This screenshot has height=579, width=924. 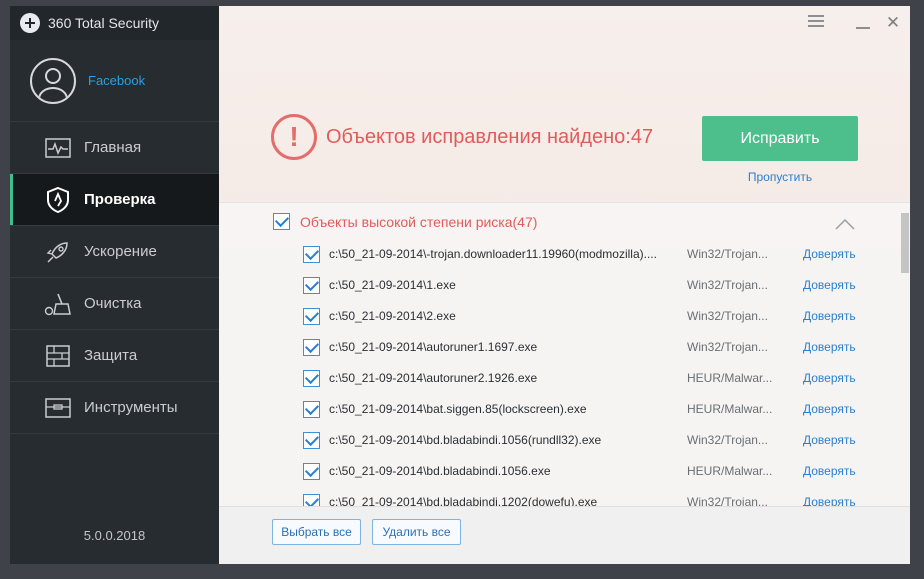 I want to click on file-path: c:\50_21-09-2014\bd.bladabindi.1056.exe, so click(x=440, y=471).